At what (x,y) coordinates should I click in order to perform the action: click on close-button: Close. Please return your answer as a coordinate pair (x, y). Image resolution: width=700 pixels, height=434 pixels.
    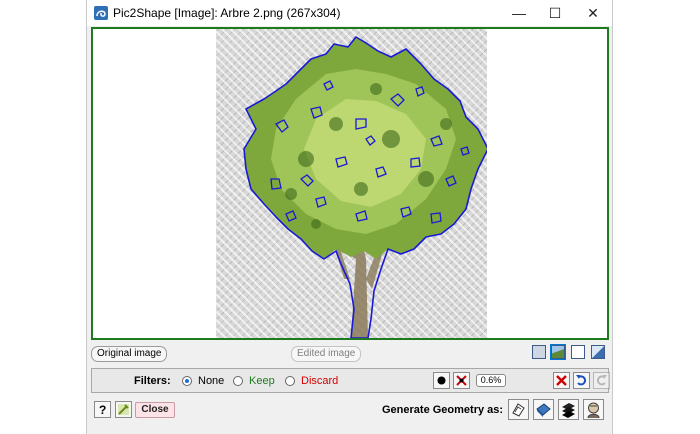
    Looking at the image, I should click on (155, 410).